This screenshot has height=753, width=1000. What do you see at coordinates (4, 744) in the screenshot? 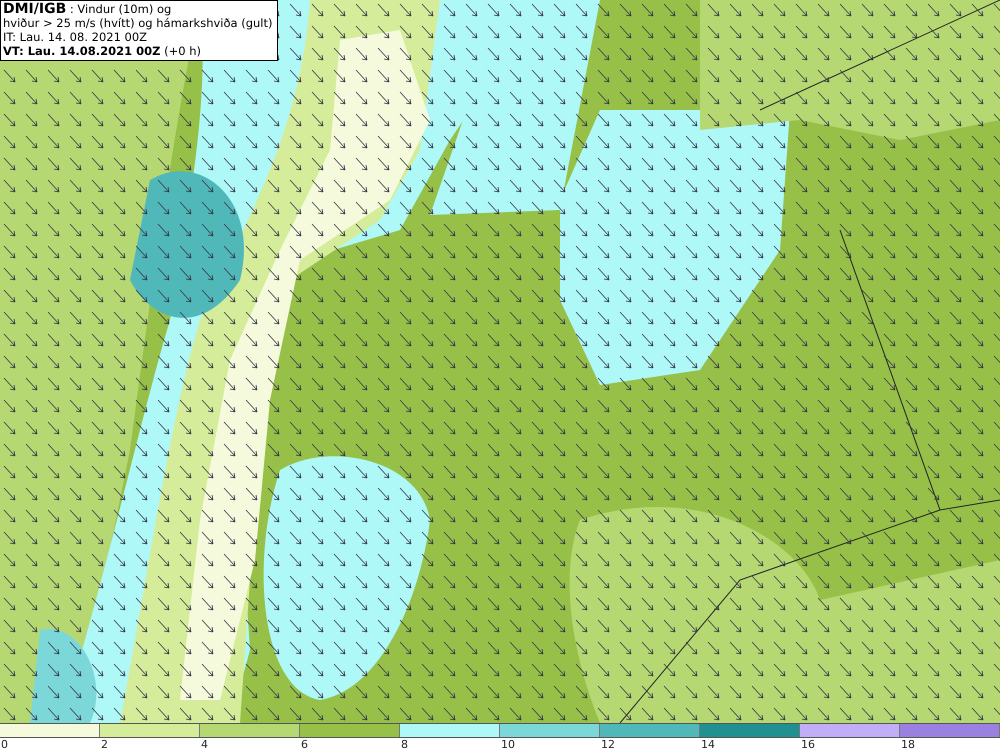
I see `legend-label: 0` at bounding box center [4, 744].